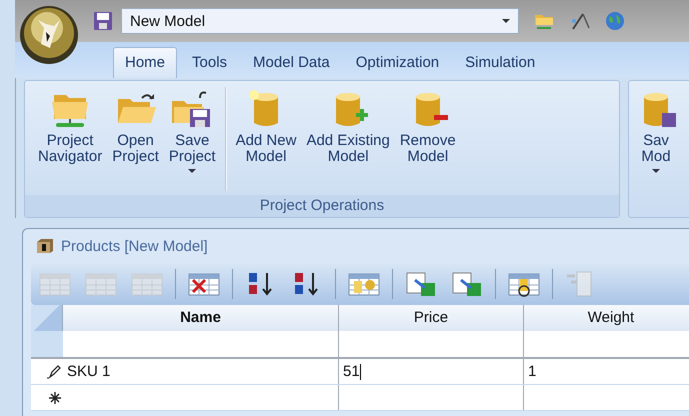  I want to click on column-header: Name, so click(201, 318).